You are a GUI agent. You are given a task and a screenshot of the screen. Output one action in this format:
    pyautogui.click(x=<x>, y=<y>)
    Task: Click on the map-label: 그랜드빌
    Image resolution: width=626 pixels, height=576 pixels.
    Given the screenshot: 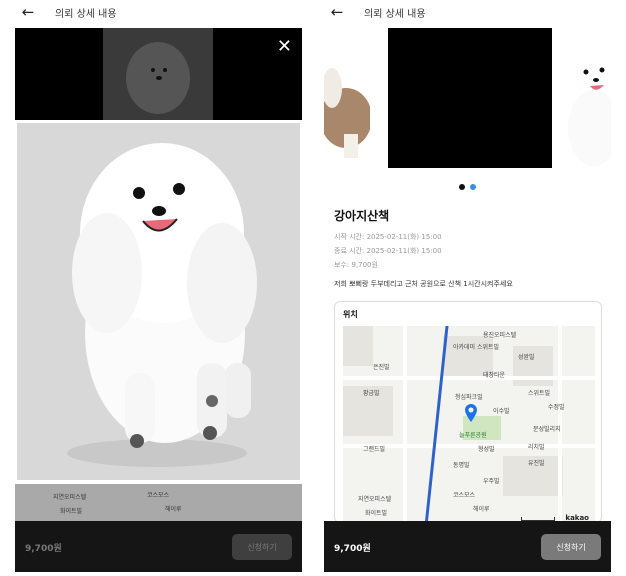 What is the action you would take?
    pyautogui.click(x=374, y=449)
    